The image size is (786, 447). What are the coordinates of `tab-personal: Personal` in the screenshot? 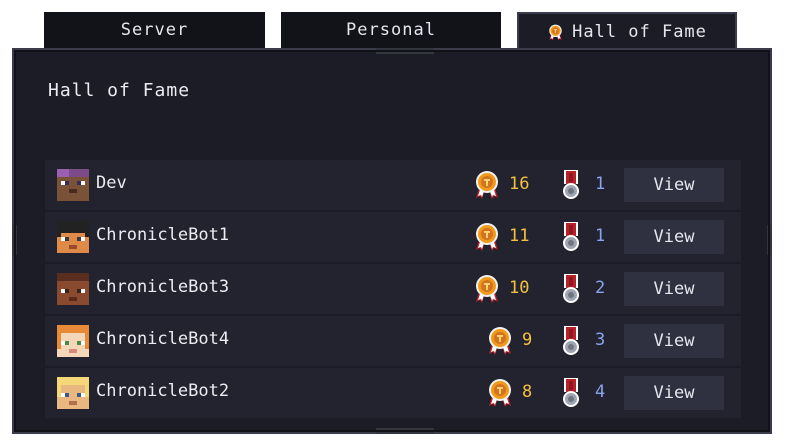 It's located at (391, 30).